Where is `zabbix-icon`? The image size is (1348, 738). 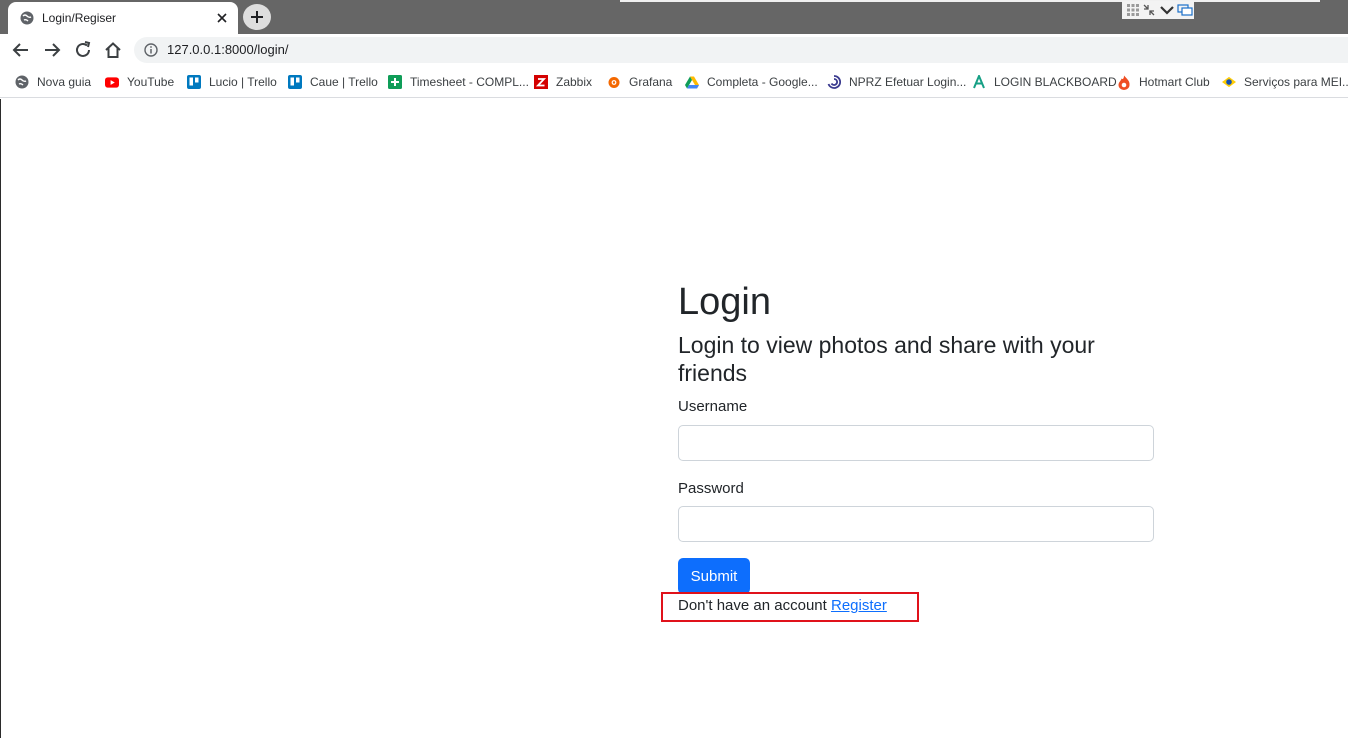
zabbix-icon is located at coordinates (541, 82).